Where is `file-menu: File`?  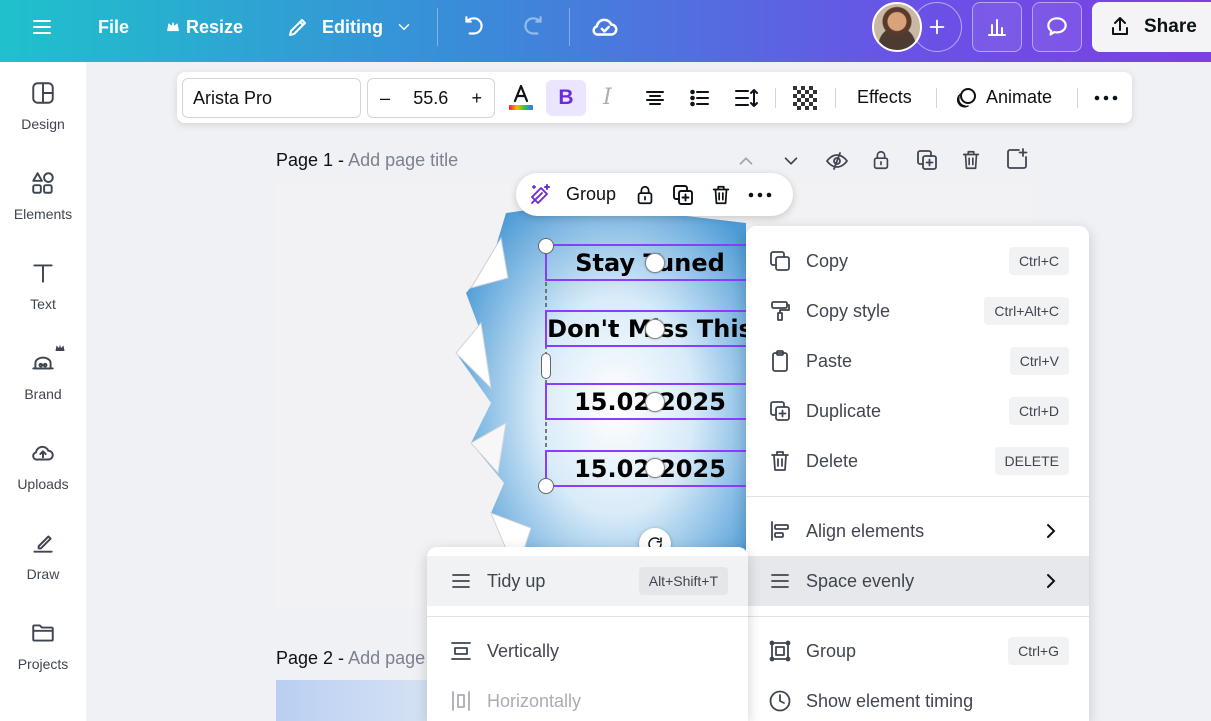
file-menu: File is located at coordinates (113, 27).